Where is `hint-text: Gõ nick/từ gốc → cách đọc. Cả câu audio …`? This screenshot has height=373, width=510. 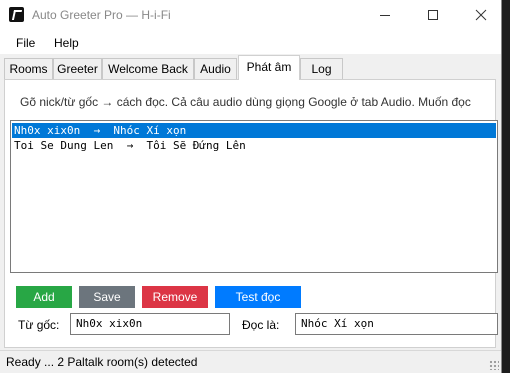
hint-text: Gõ nick/từ gốc → cách đọc. Cả câu audio … is located at coordinates (245, 102).